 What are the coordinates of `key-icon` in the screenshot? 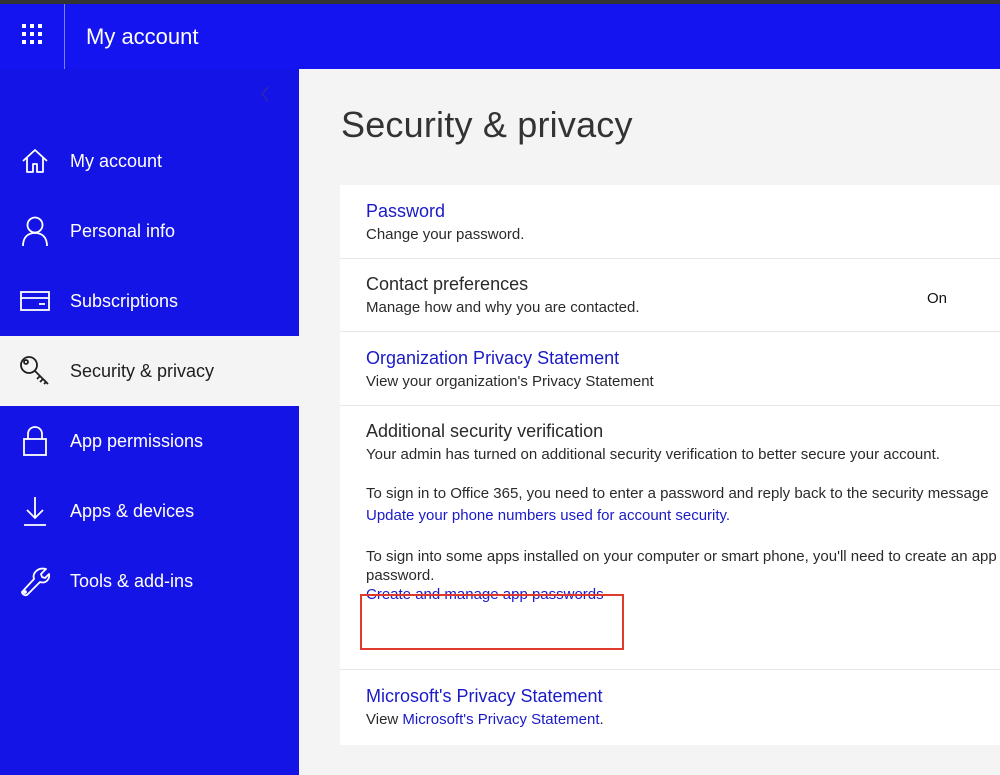 It's located at (35, 371).